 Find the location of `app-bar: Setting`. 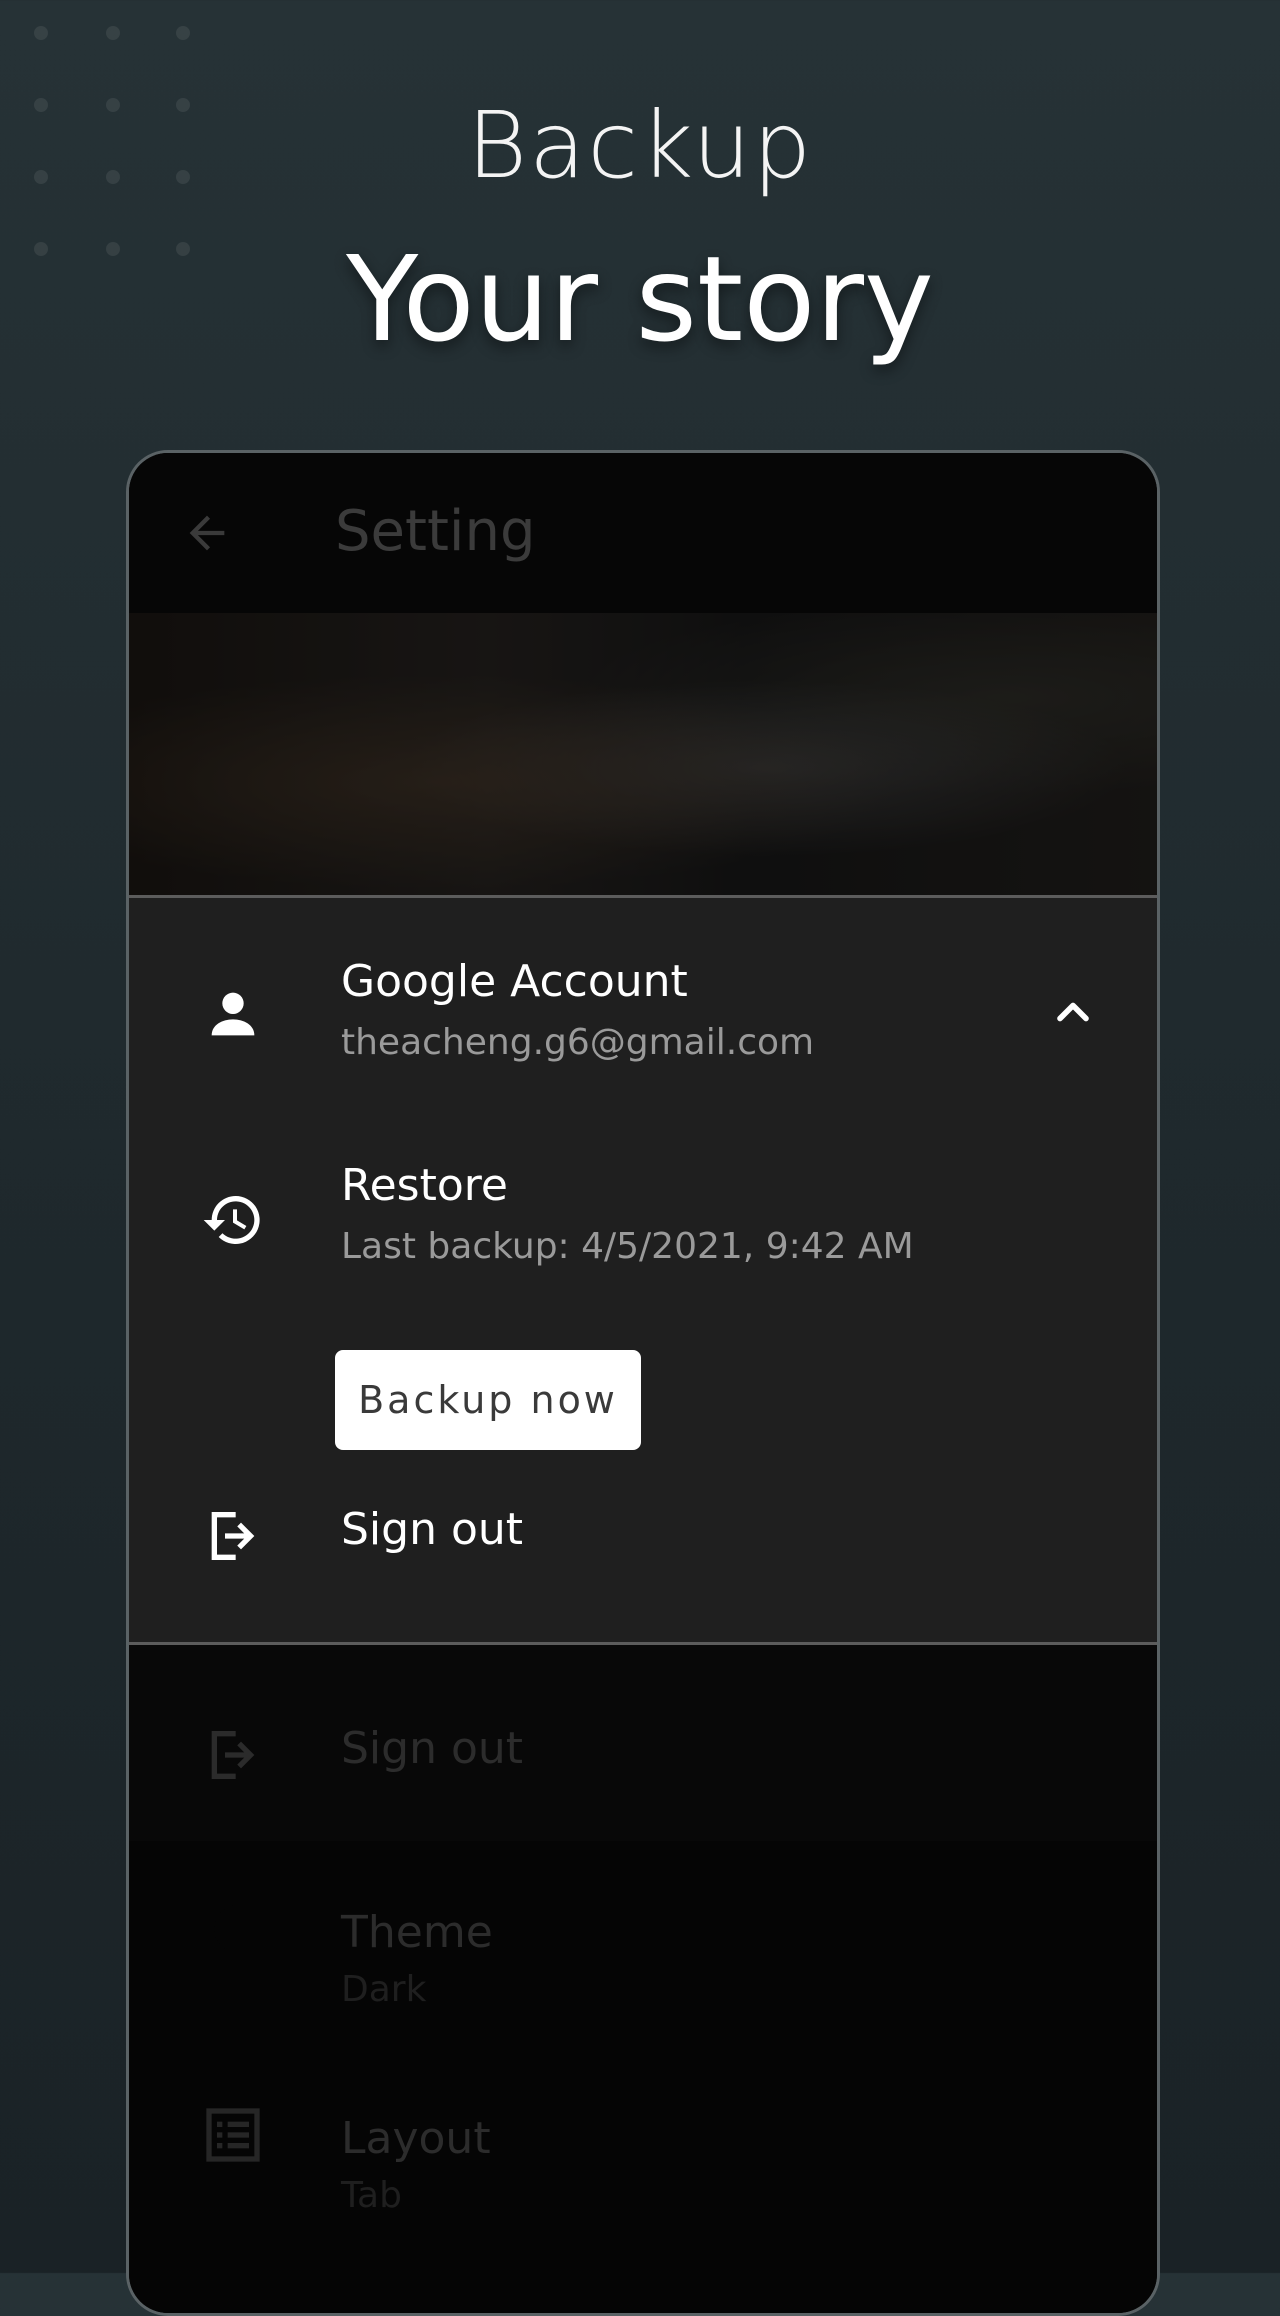

app-bar: Setting is located at coordinates (643, 533).